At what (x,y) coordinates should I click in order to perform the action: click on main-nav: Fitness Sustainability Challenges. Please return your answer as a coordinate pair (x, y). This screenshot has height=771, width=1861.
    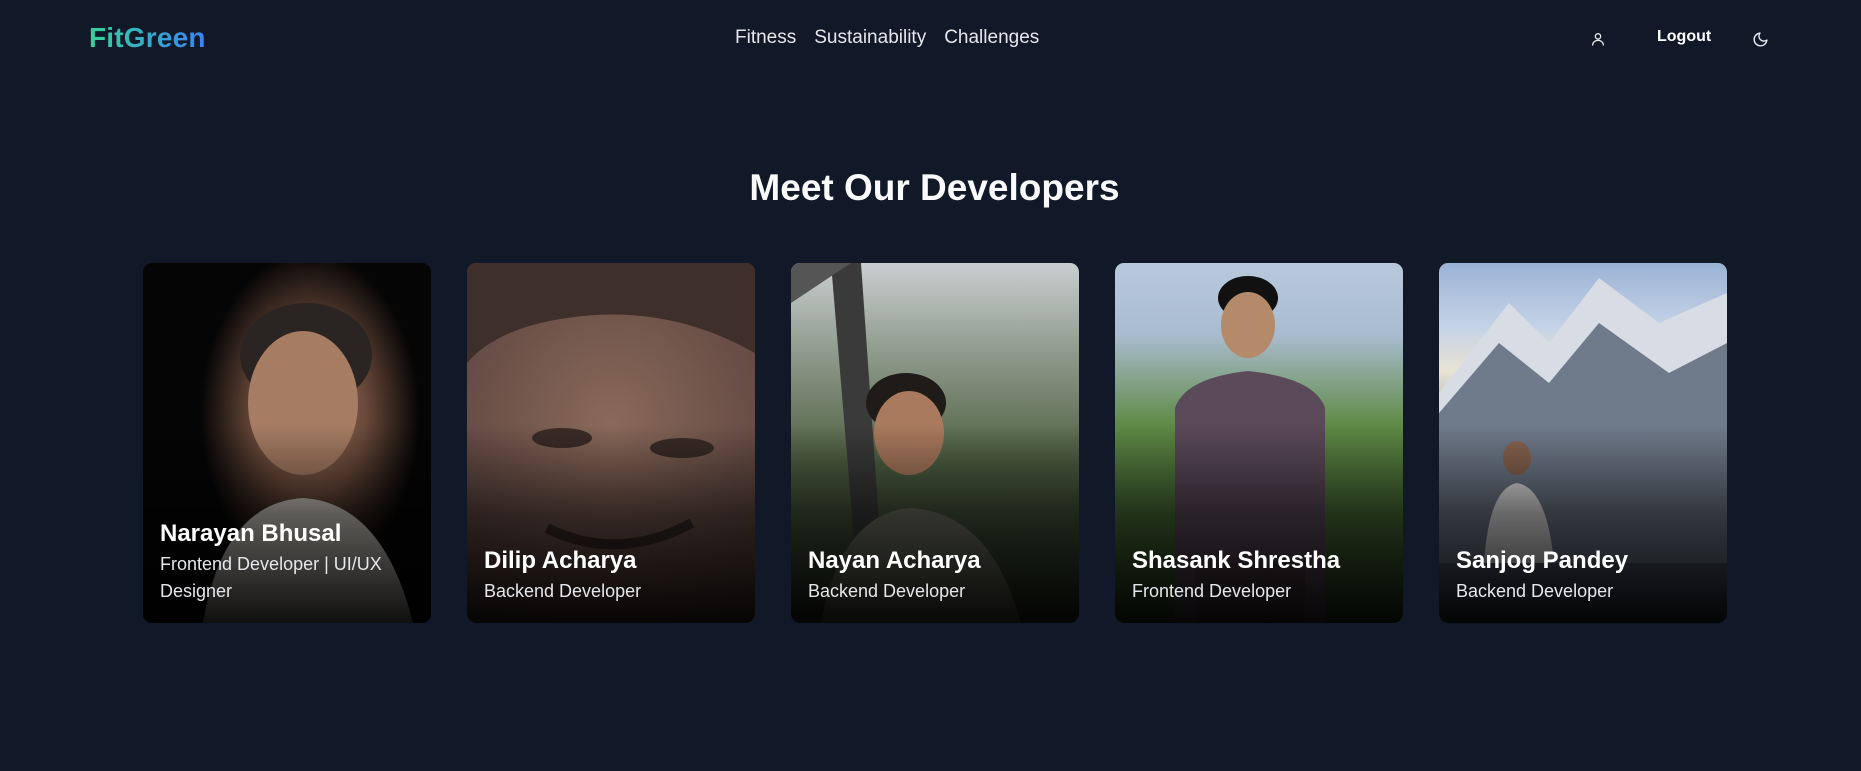
    Looking at the image, I should click on (887, 38).